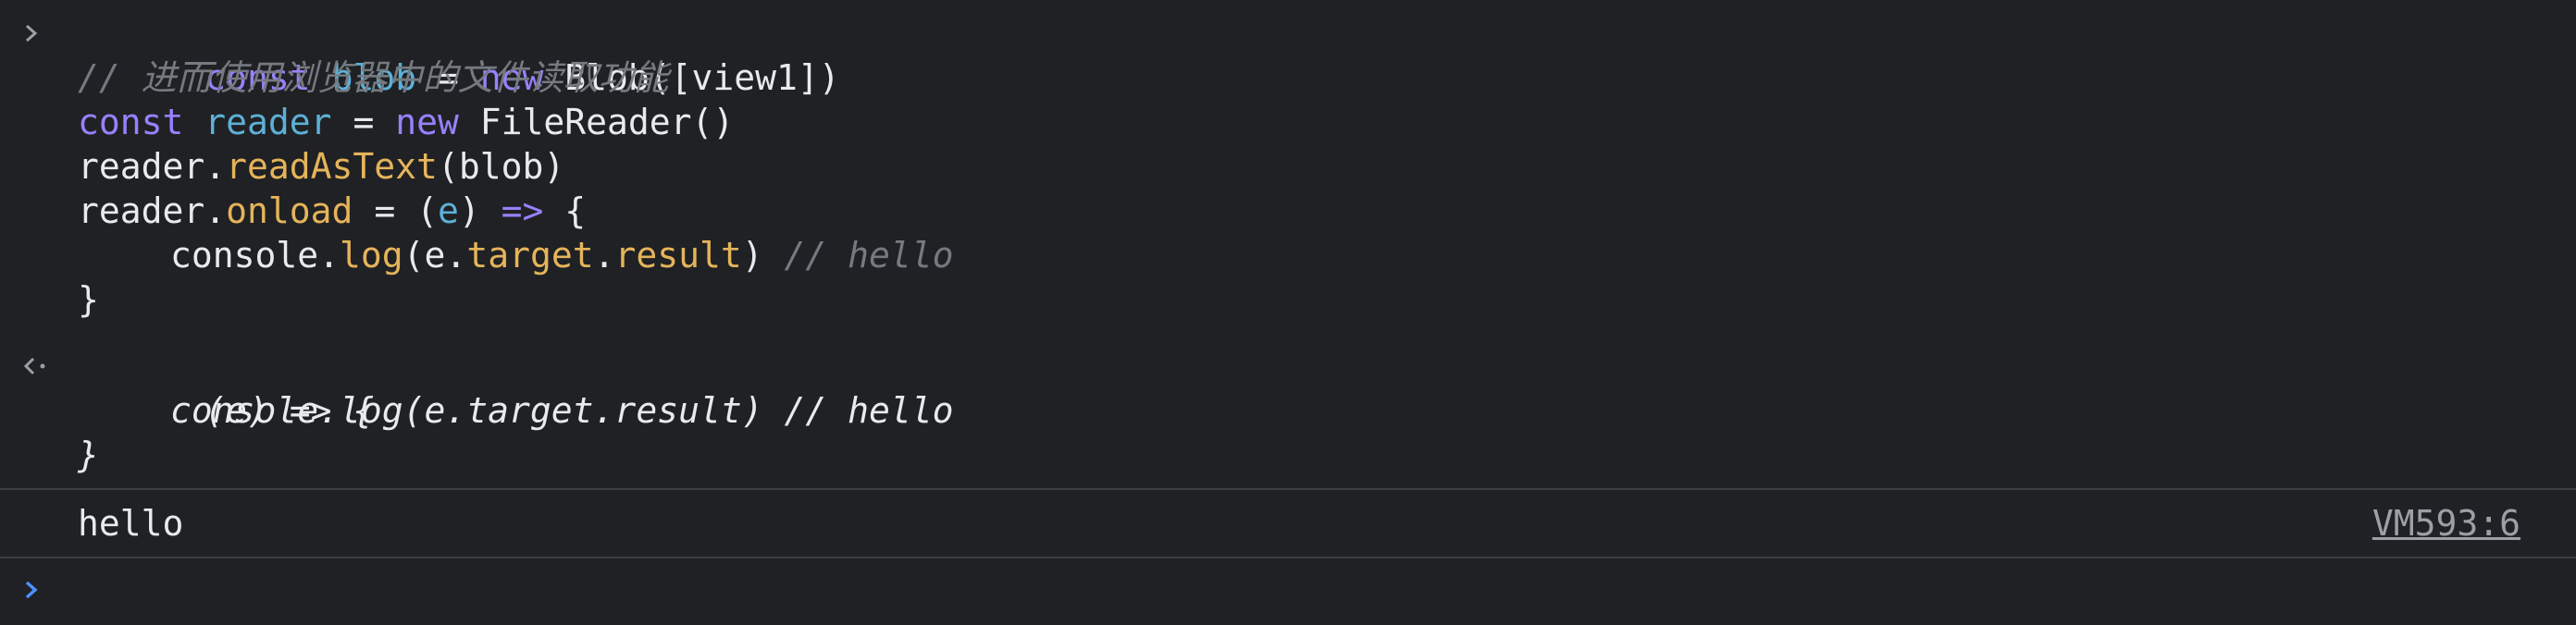  Describe the element at coordinates (131, 122) in the screenshot. I see `keyword: const` at that location.